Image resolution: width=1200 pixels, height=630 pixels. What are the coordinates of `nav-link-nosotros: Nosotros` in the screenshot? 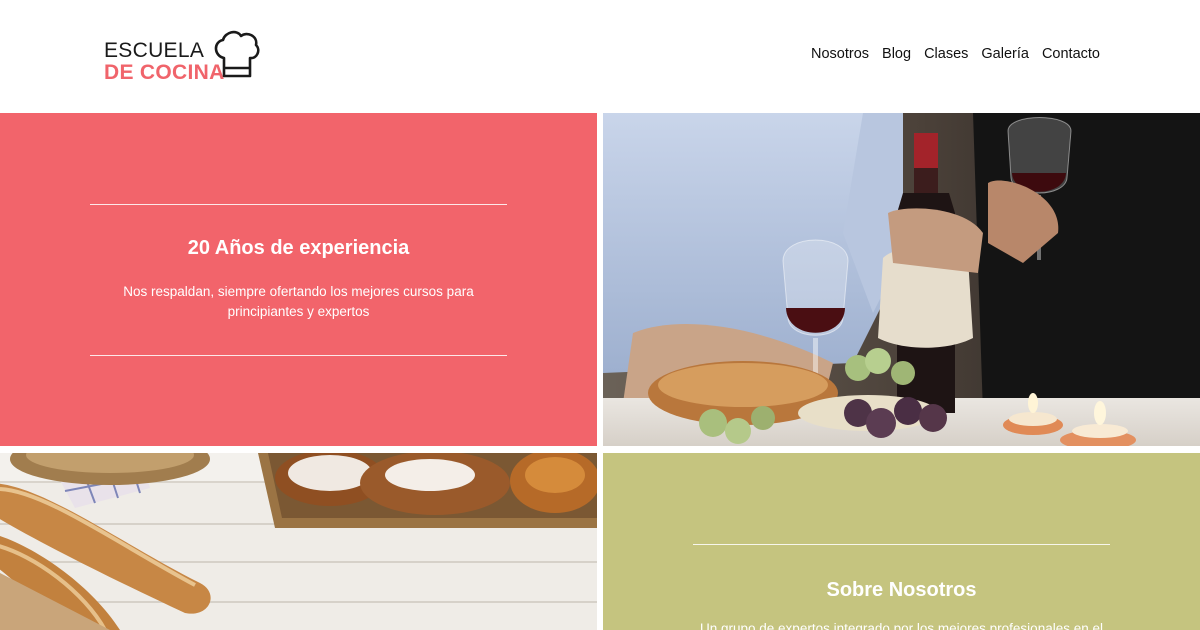 It's located at (840, 54).